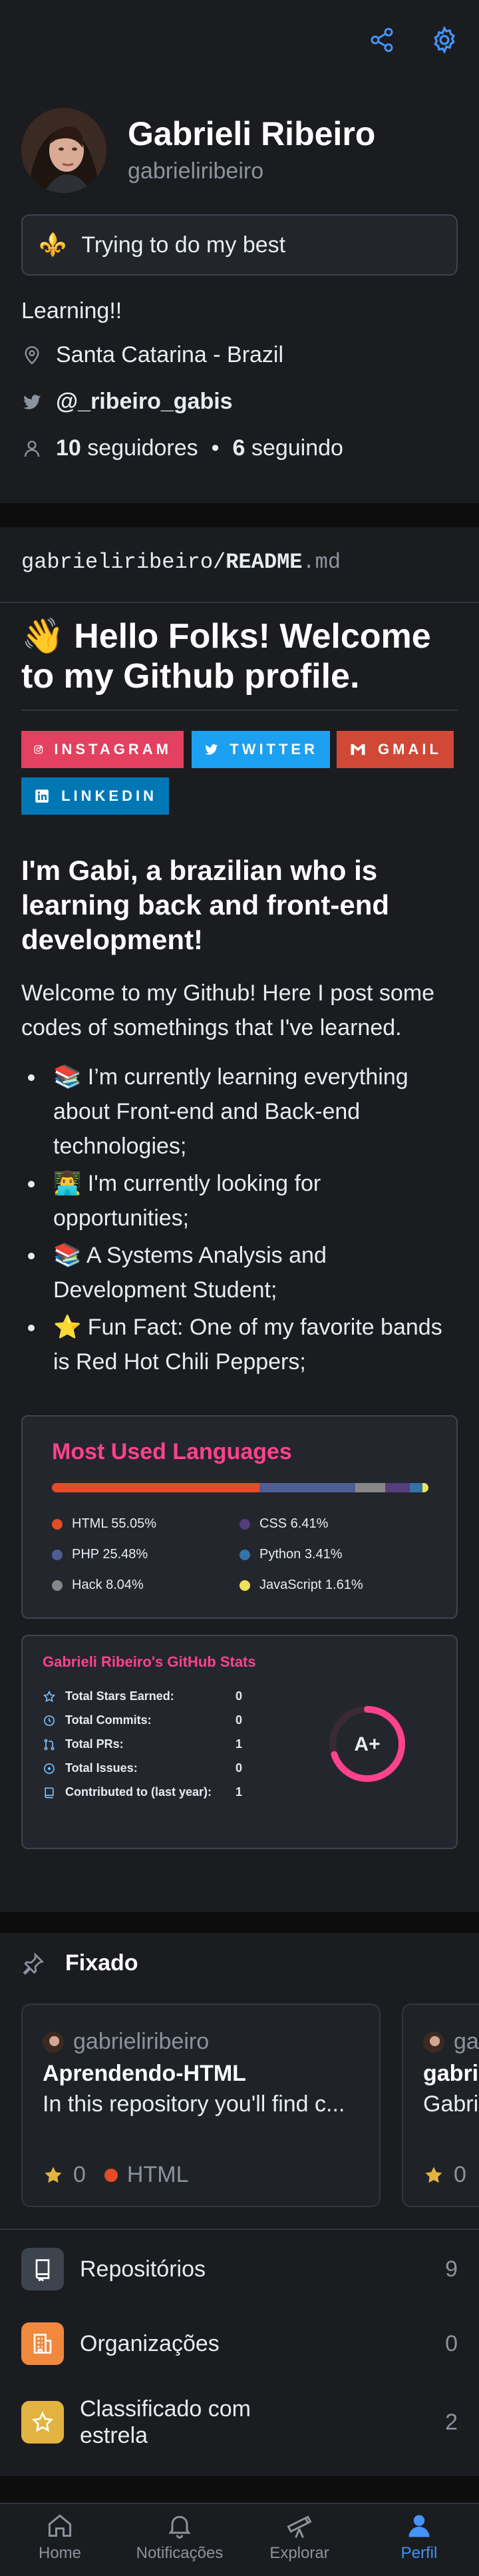 Image resolution: width=479 pixels, height=2576 pixels. Describe the element at coordinates (410, 749) in the screenshot. I see `gmail-badge-label: GMAIL` at that location.